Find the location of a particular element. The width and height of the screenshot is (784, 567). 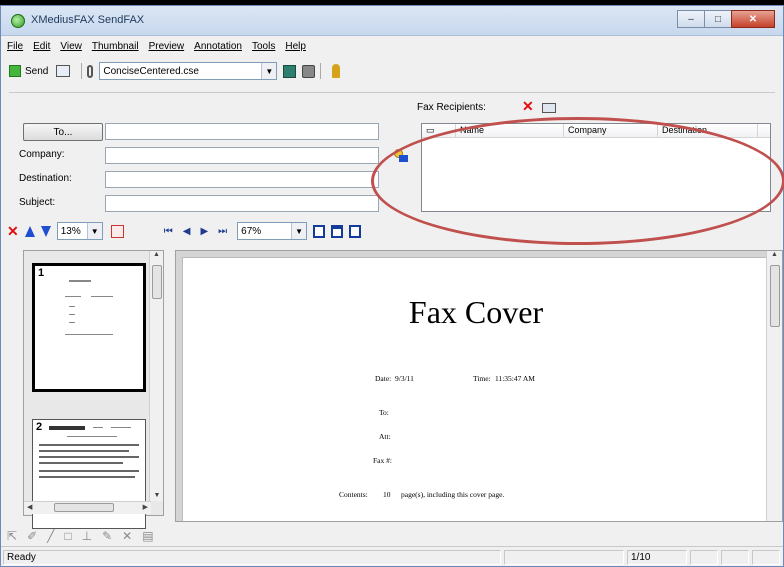

menu-thumbnail: Thumbnail is located at coordinates (115, 49).